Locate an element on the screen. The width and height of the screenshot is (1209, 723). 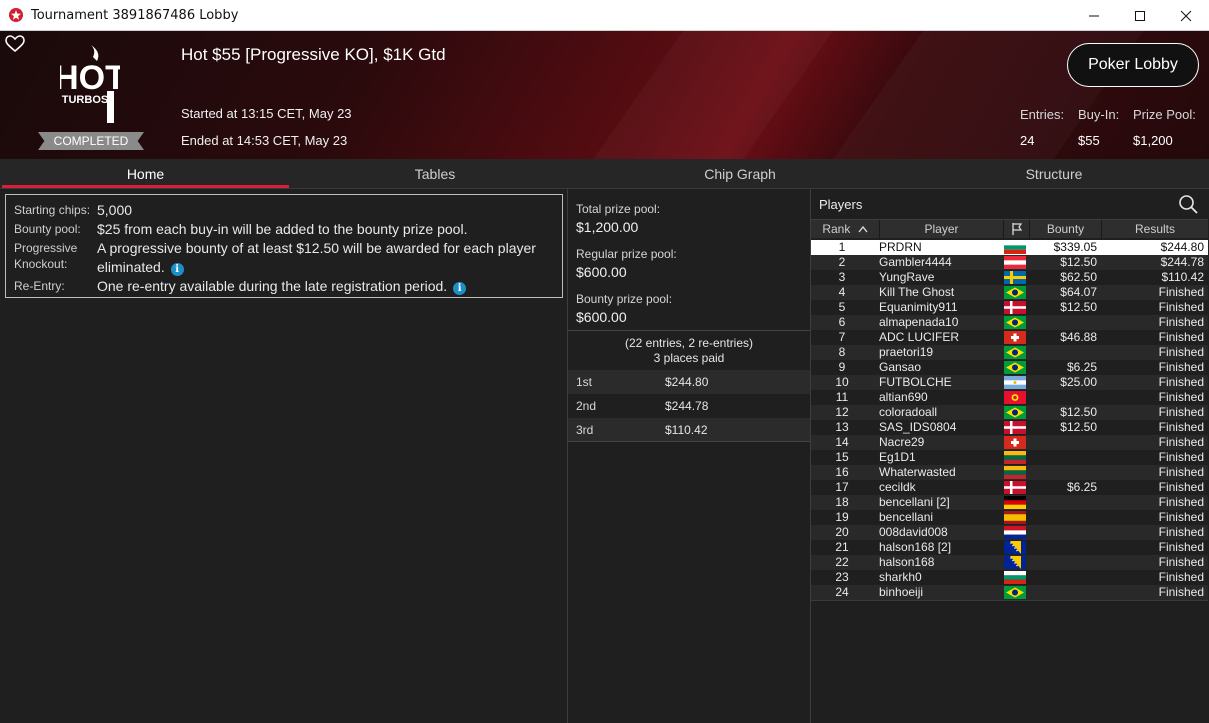
status-badge: COMPLETED is located at coordinates (91, 141).